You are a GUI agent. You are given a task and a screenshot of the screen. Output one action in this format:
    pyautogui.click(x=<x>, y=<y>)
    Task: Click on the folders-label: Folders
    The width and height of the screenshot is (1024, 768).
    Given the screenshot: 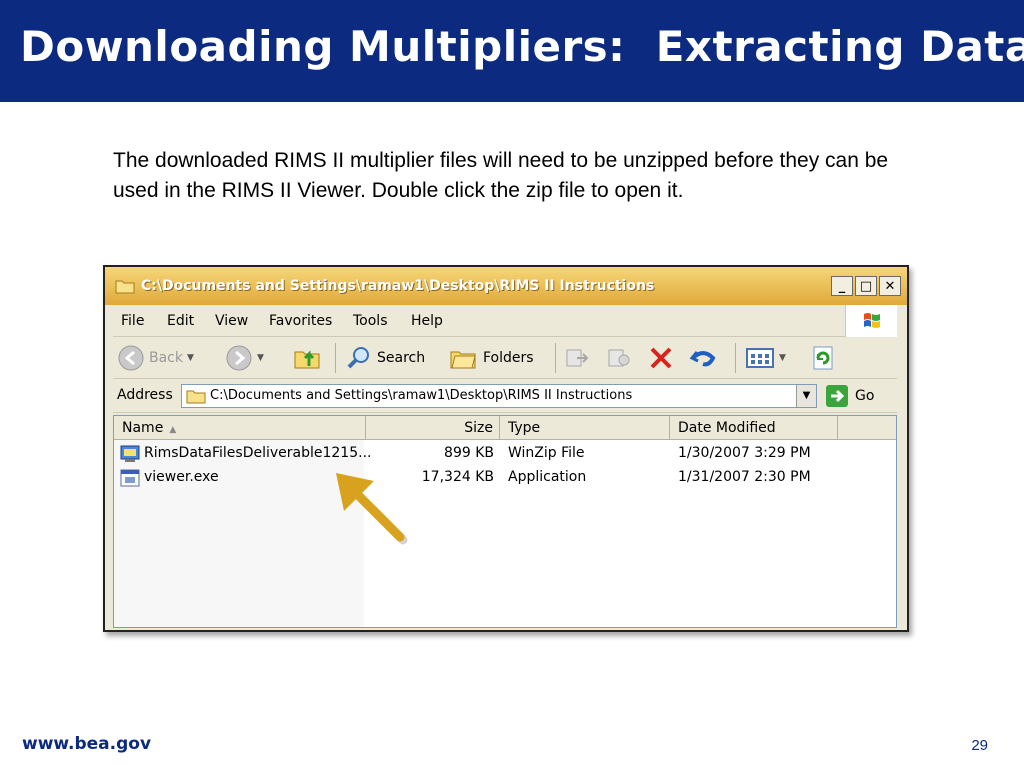 What is the action you would take?
    pyautogui.click(x=508, y=358)
    